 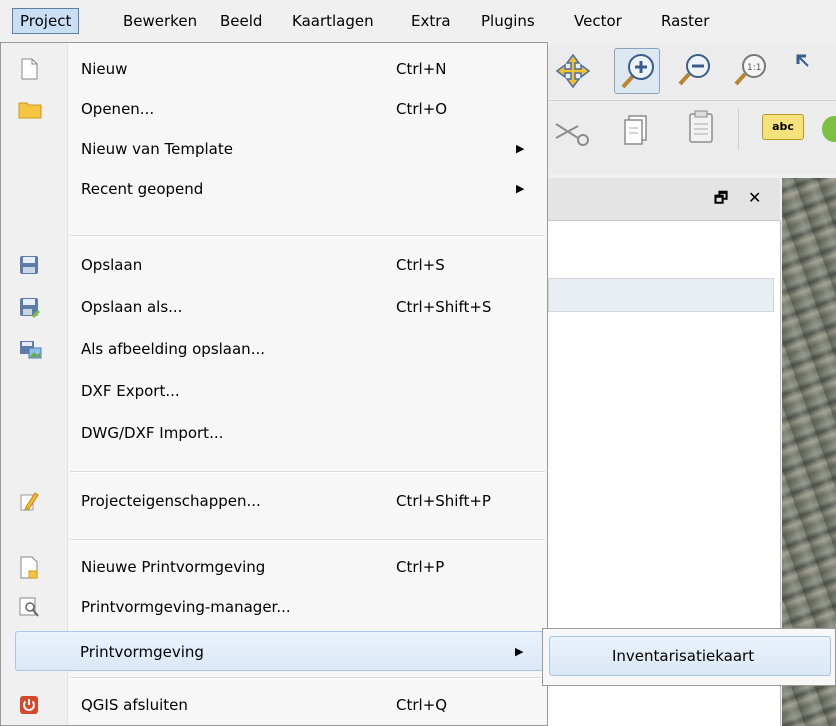 I want to click on submenu-item-inventarisatiekaart: Inventarisatiekaart, so click(x=690, y=656).